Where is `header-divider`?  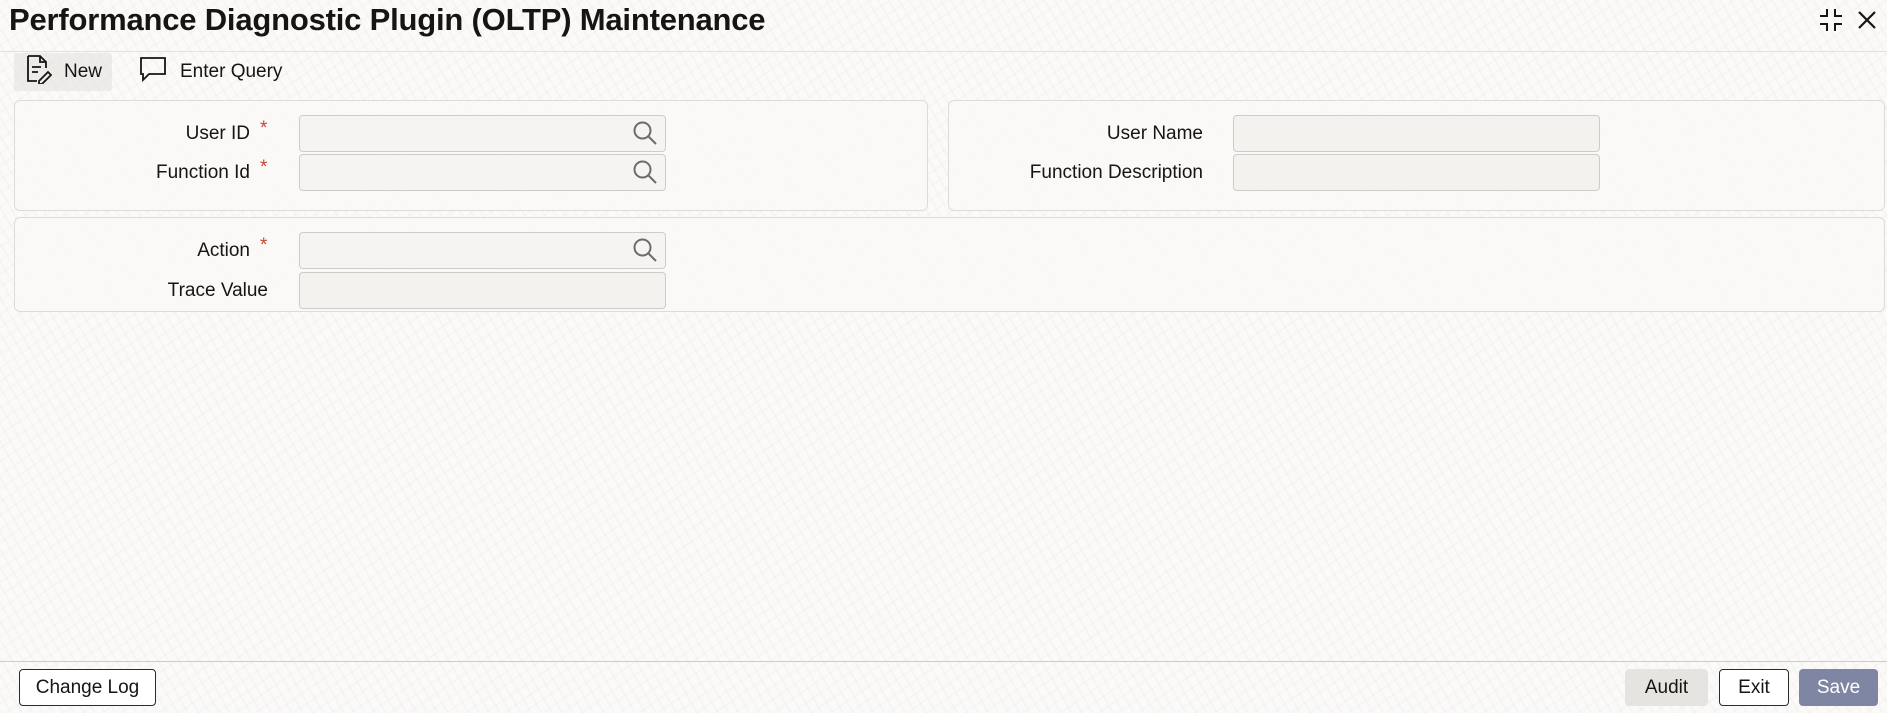
header-divider is located at coordinates (943, 51).